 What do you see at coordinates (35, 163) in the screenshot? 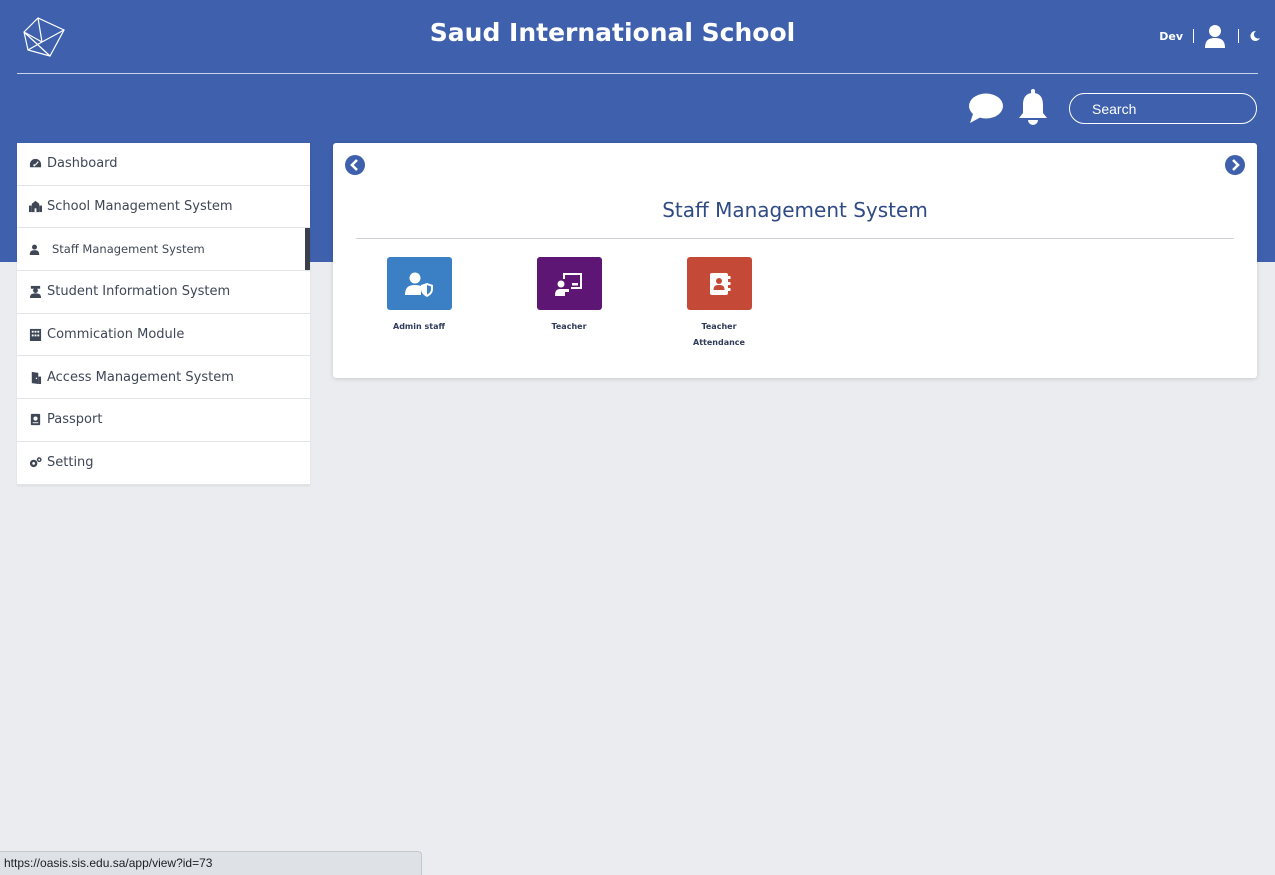
I see `tachometer-icon` at bounding box center [35, 163].